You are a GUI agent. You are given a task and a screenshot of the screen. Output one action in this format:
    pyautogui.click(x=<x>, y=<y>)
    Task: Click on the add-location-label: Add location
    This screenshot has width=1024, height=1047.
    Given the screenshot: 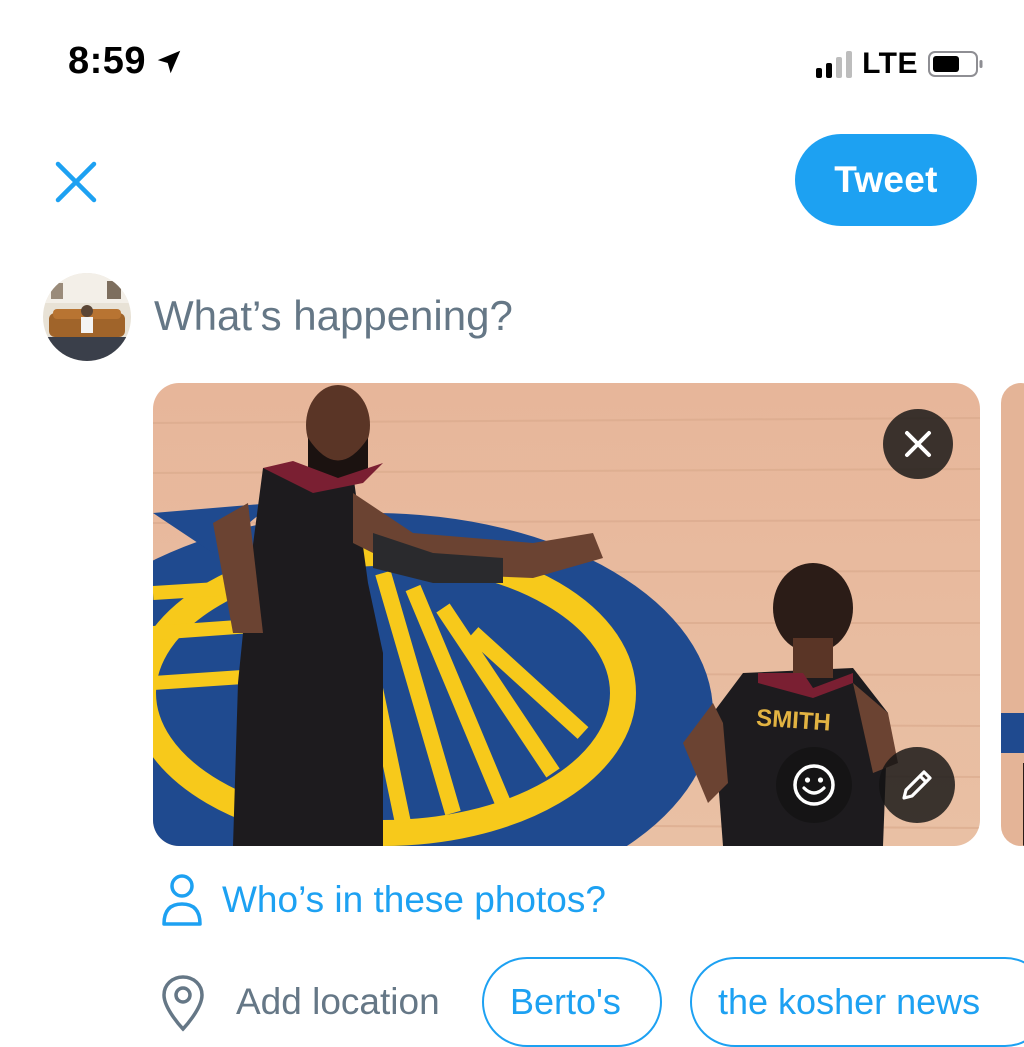 What is the action you would take?
    pyautogui.click(x=338, y=1001)
    